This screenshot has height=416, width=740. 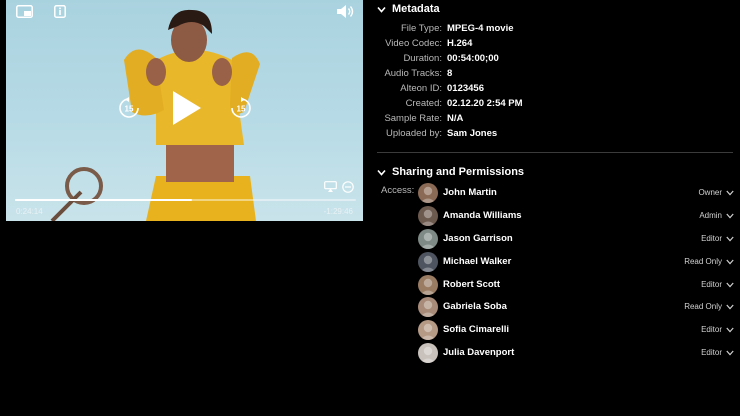 I want to click on metadata-value: N/A, so click(x=455, y=118).